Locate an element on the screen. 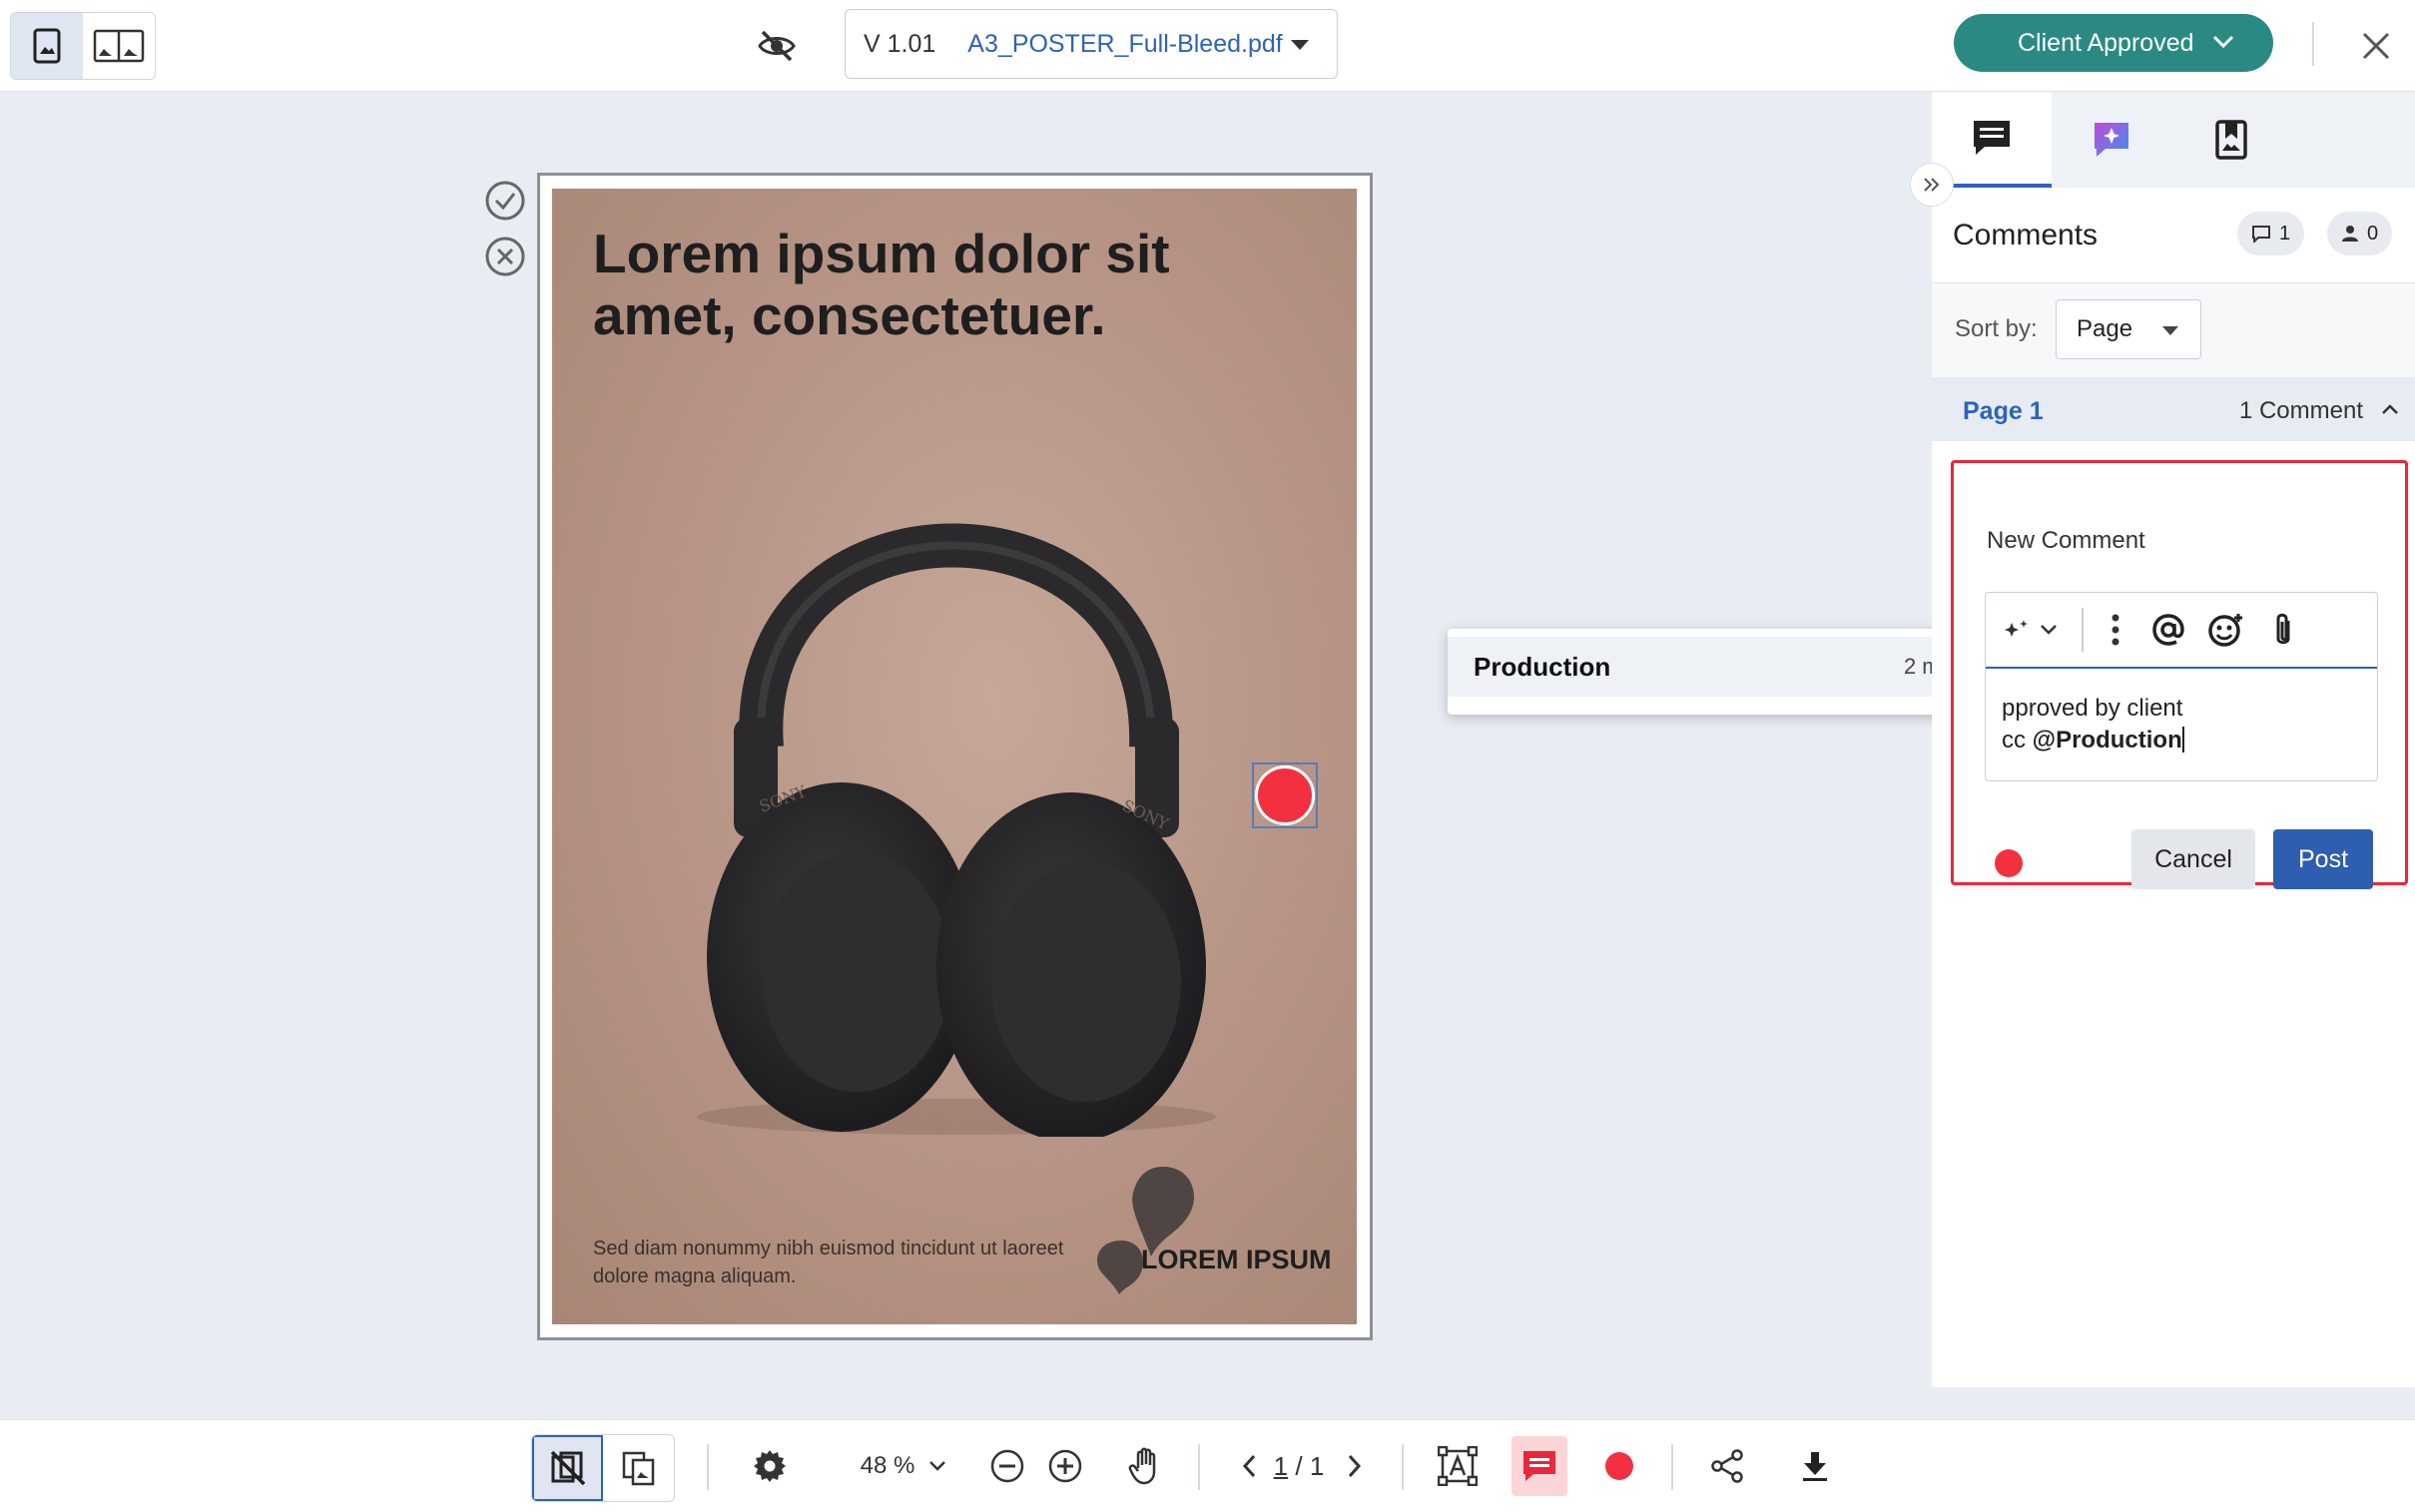 The height and width of the screenshot is (1512, 2415). single-page-view-button is located at coordinates (47, 46).